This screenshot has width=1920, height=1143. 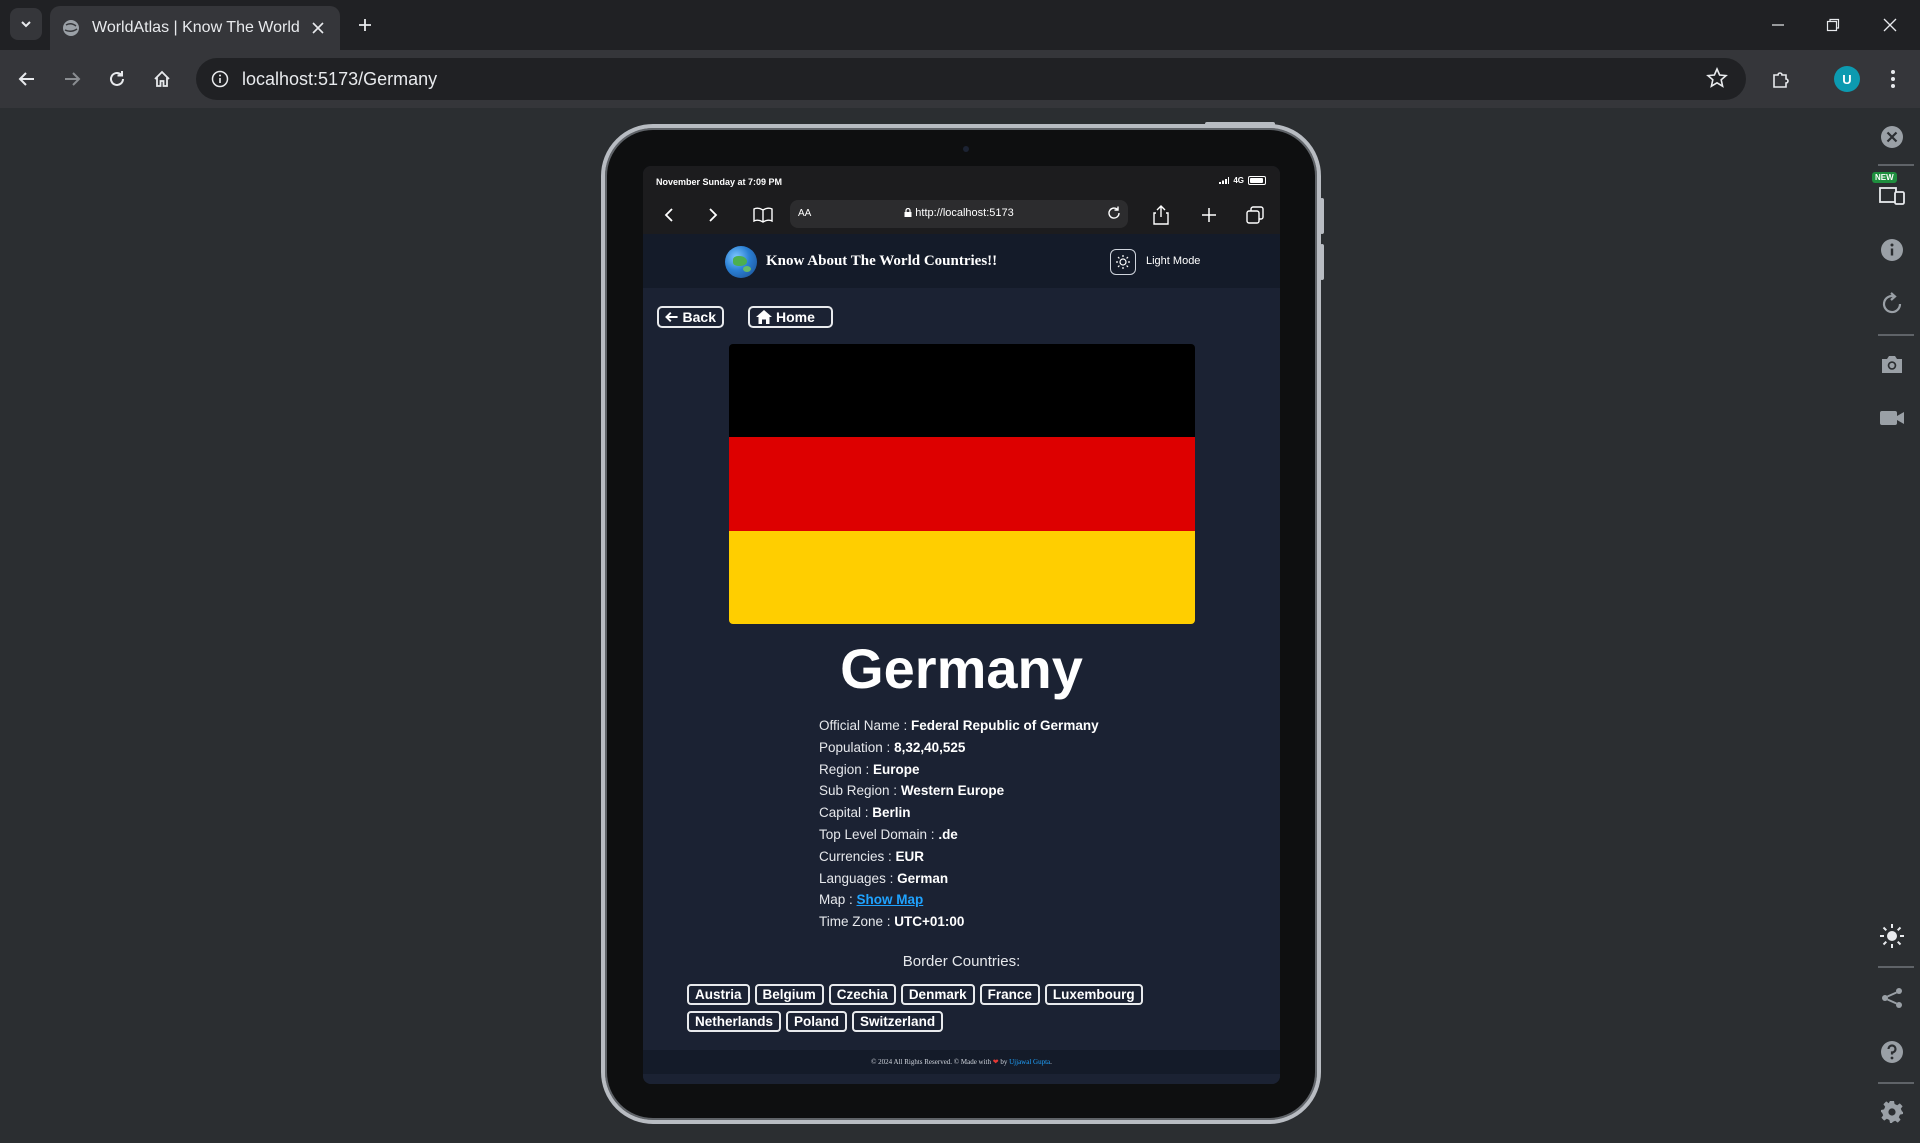 I want to click on safari-share-icon, so click(x=1161, y=215).